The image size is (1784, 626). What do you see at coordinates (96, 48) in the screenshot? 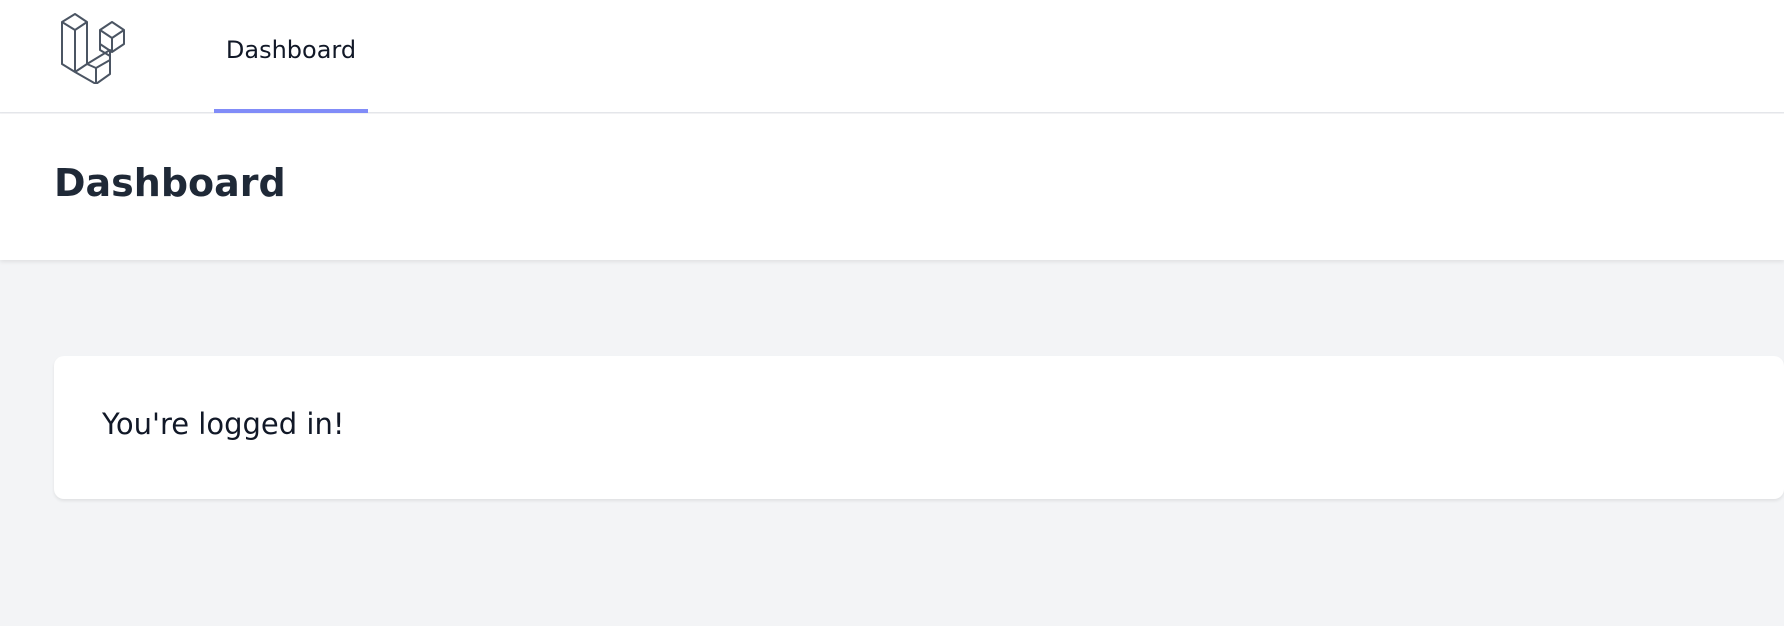
I see `laravel-logo-icon` at bounding box center [96, 48].